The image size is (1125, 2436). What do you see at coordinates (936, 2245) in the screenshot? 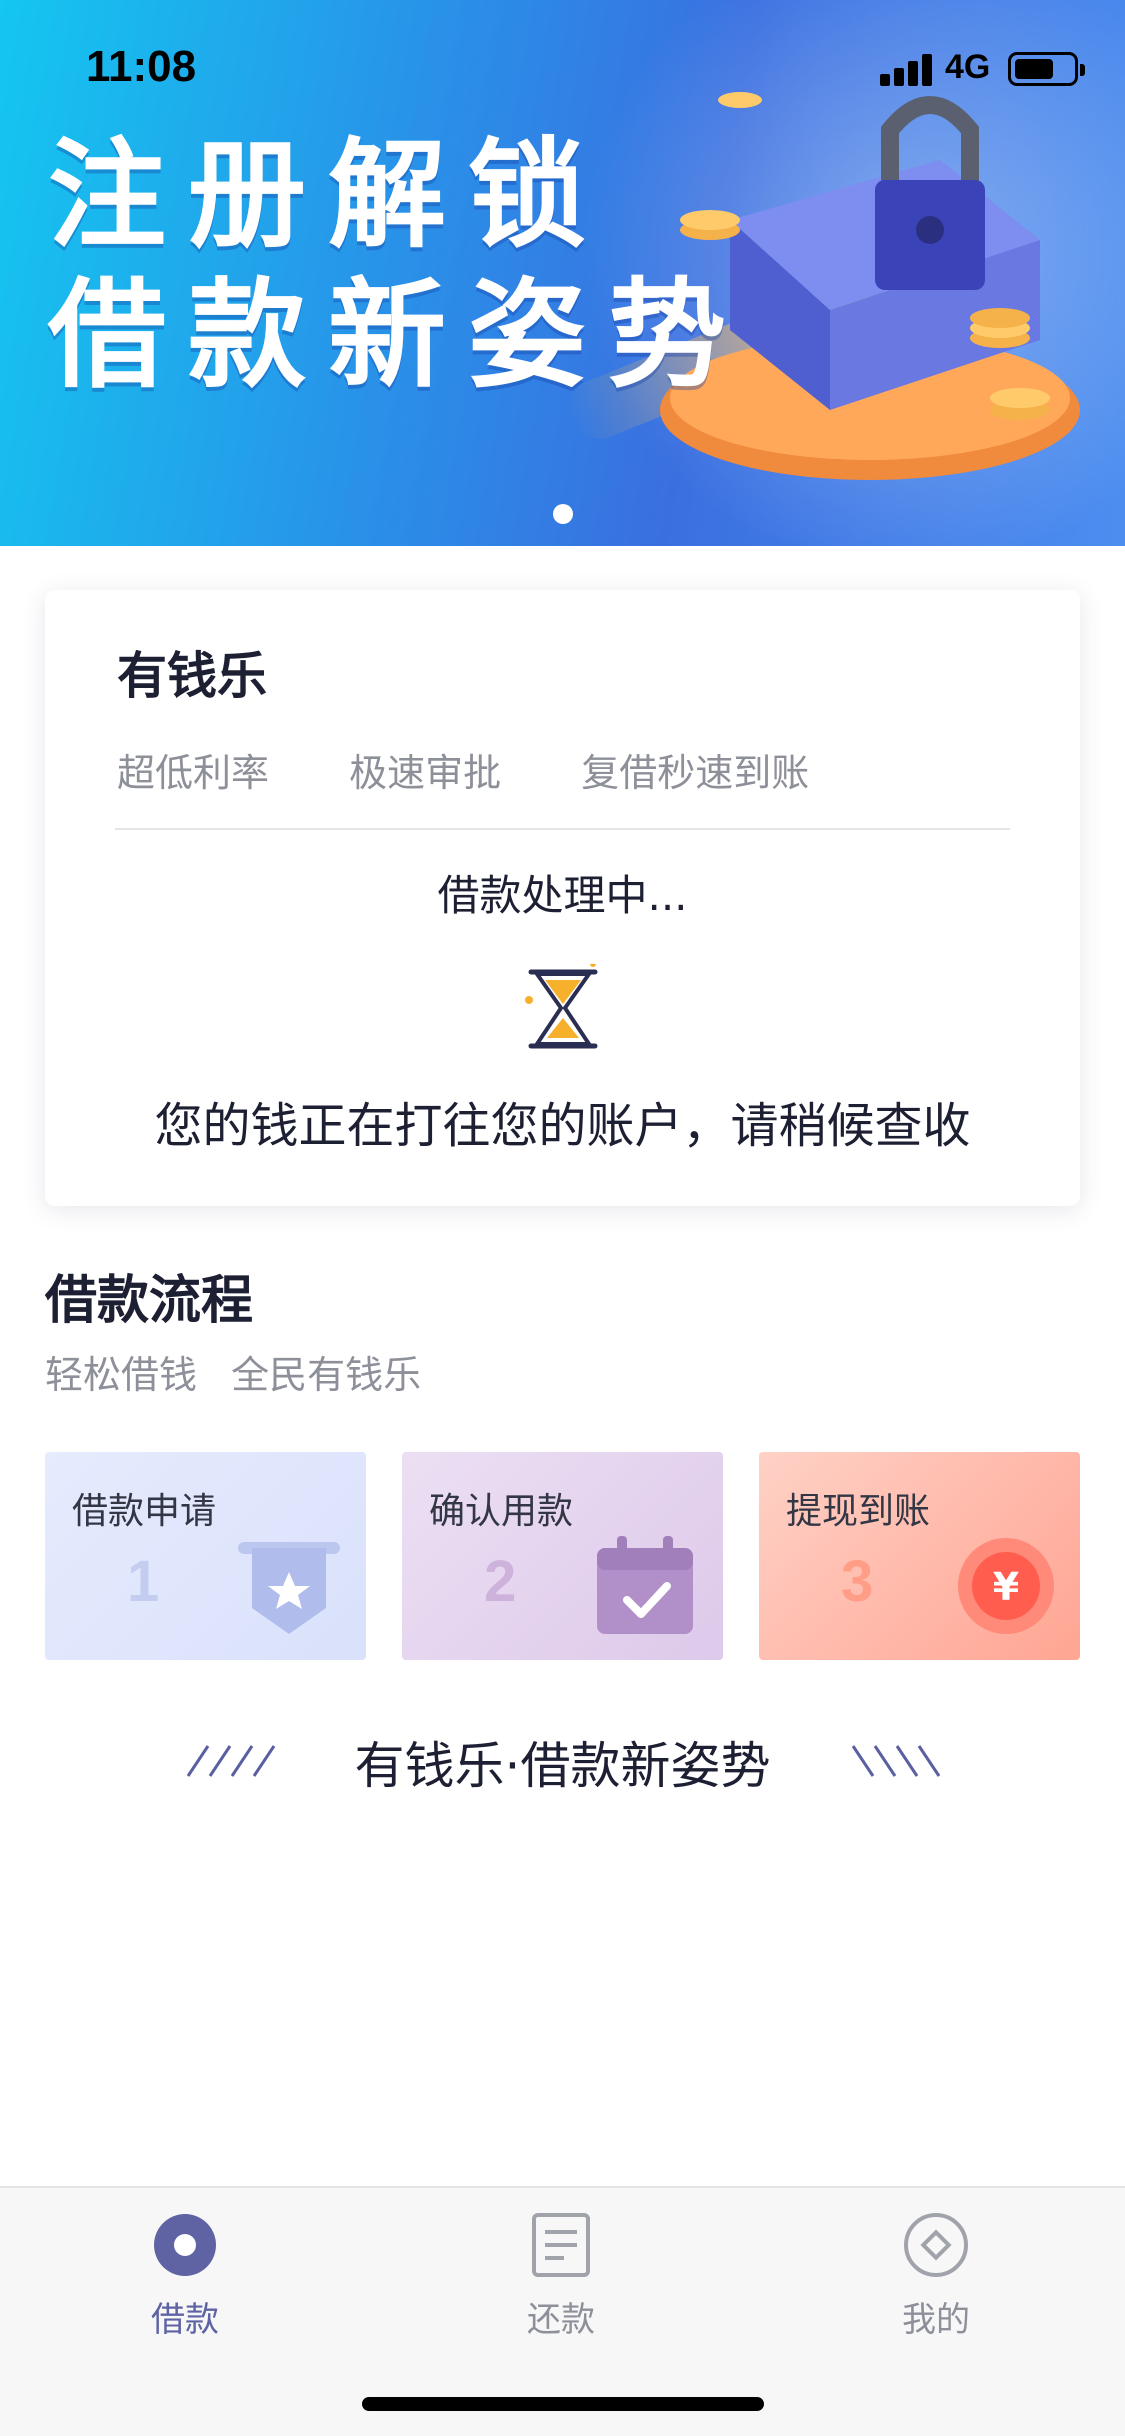
I see `profile-icon` at bounding box center [936, 2245].